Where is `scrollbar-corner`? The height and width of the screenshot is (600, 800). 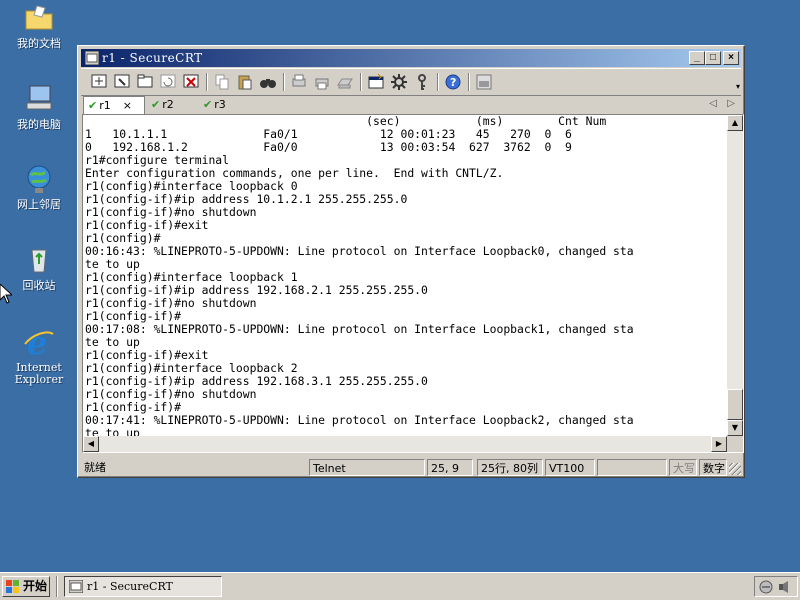
scrollbar-corner is located at coordinates (735, 444).